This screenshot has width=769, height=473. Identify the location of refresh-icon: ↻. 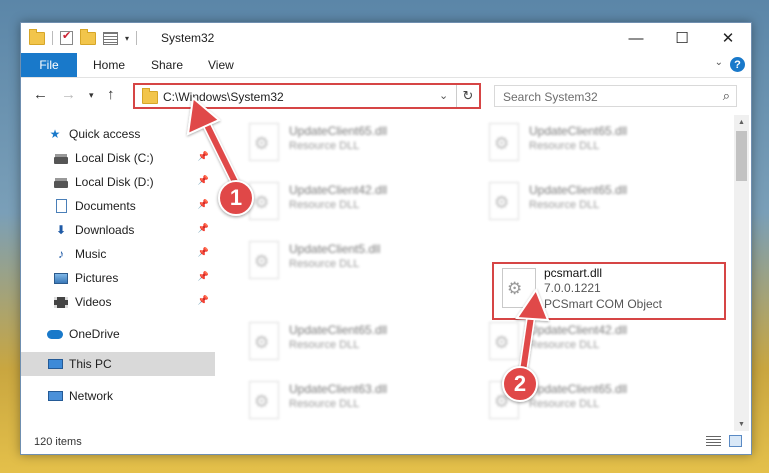
(467, 96).